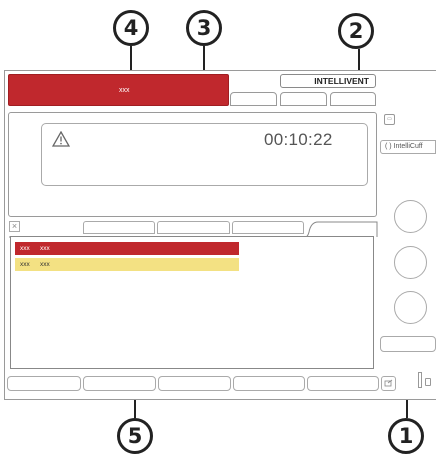 The height and width of the screenshot is (459, 436). Describe the element at coordinates (328, 81) in the screenshot. I see `mode-label: INTELLIVENT` at that location.